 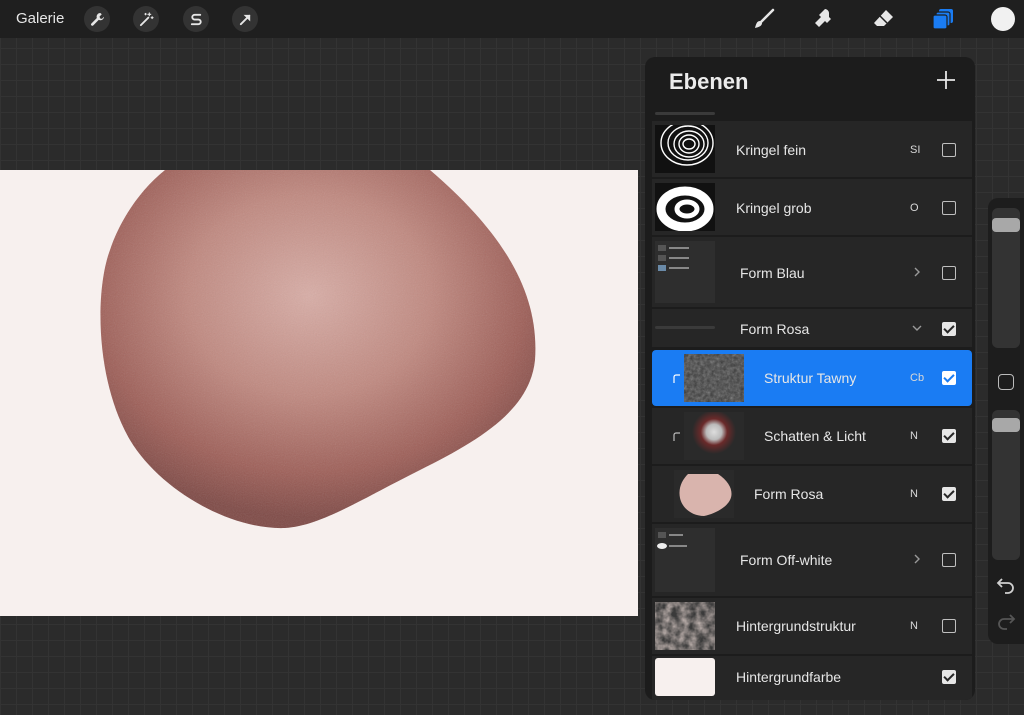 What do you see at coordinates (685, 327) in the screenshot?
I see `group-collapsed-thumbnail` at bounding box center [685, 327].